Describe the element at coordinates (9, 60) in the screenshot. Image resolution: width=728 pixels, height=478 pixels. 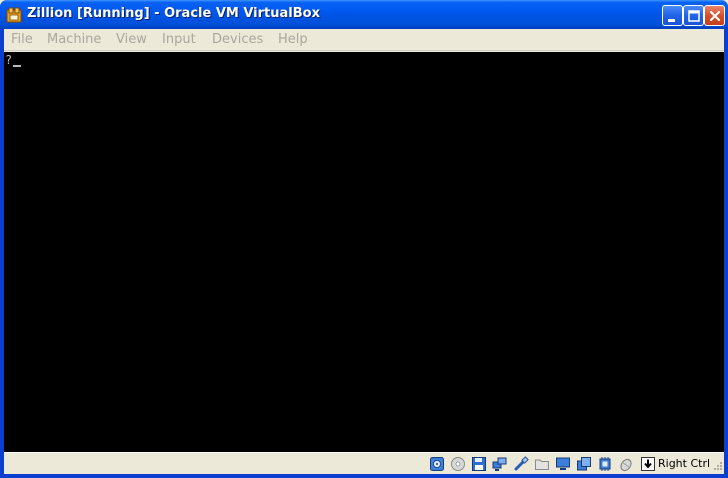
I see `console-text: ?` at that location.